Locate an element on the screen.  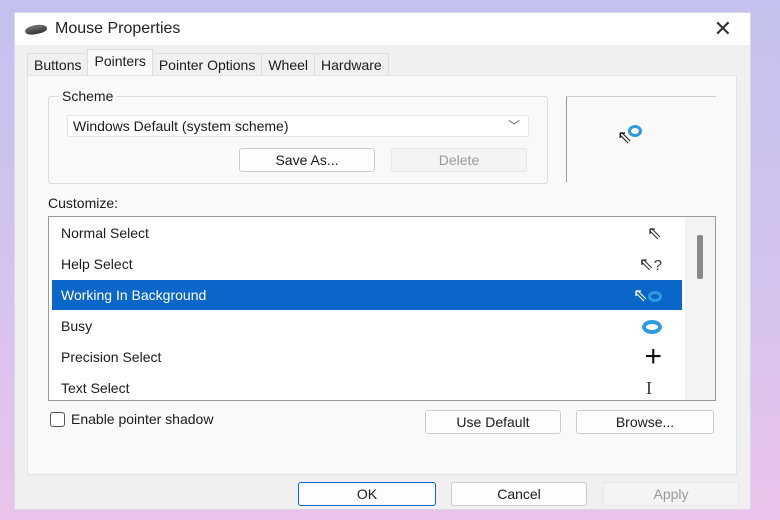
title-bar: Mouse Properties ✕ is located at coordinates (382, 29).